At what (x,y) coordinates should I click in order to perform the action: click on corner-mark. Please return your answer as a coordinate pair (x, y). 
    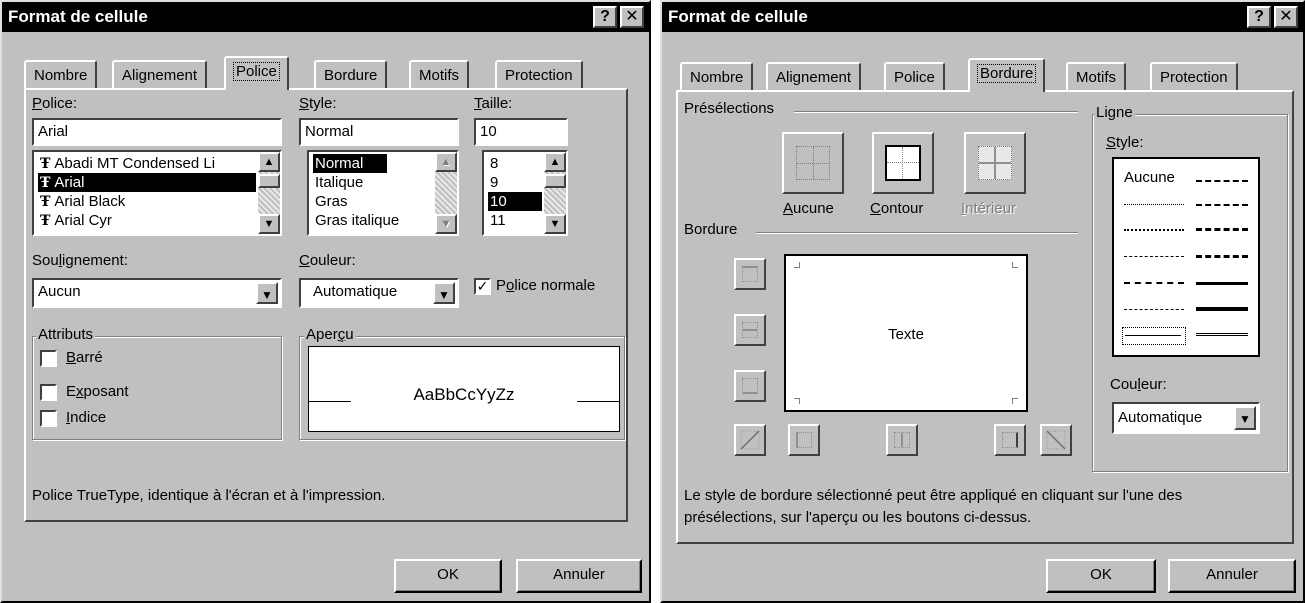
    Looking at the image, I should click on (1015, 401).